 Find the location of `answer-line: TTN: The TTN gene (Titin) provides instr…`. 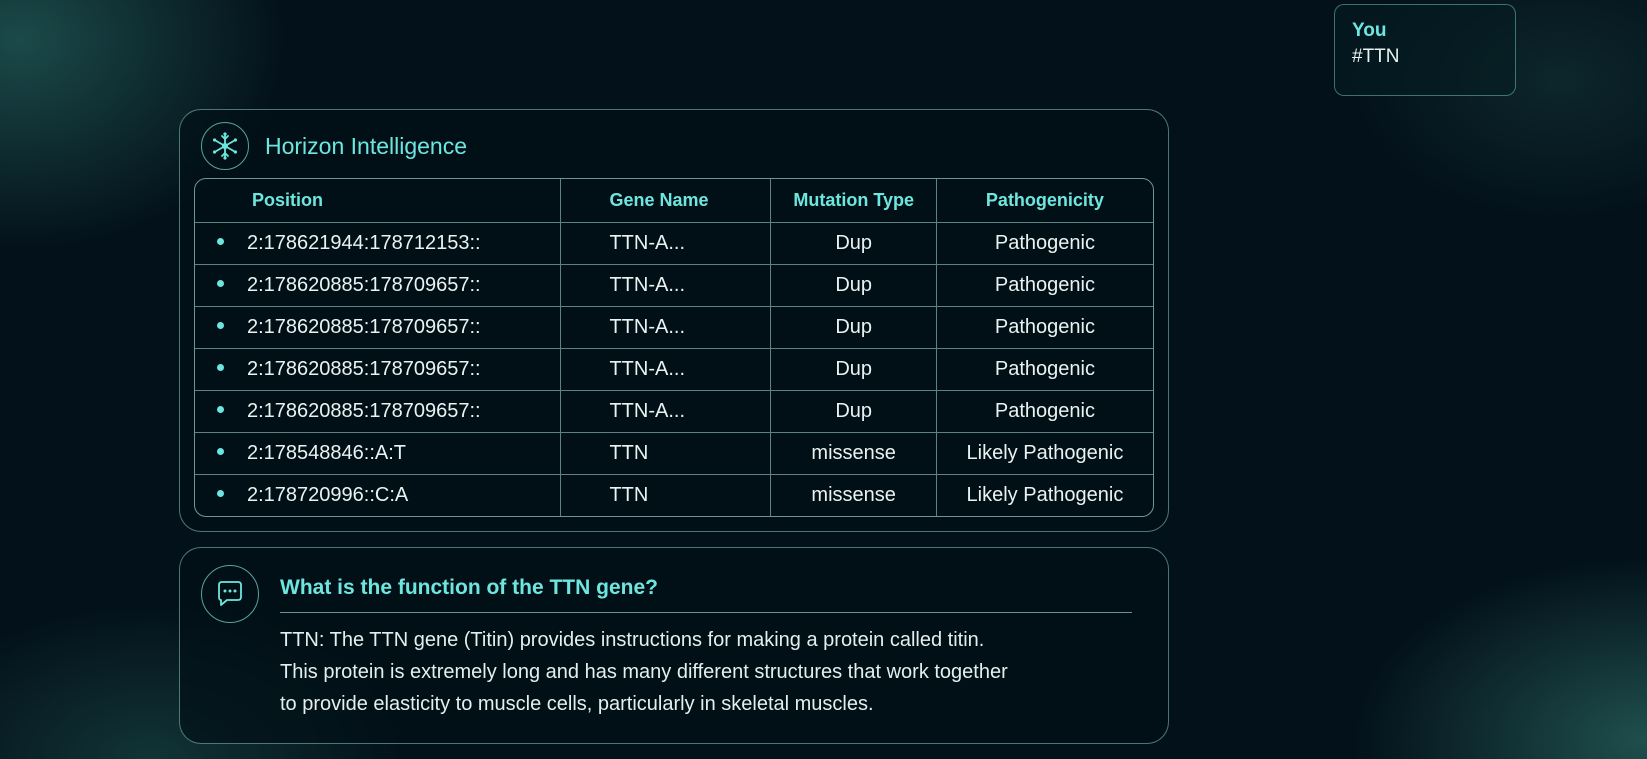

answer-line: TTN: The TTN gene (Titin) provides instr… is located at coordinates (632, 640).